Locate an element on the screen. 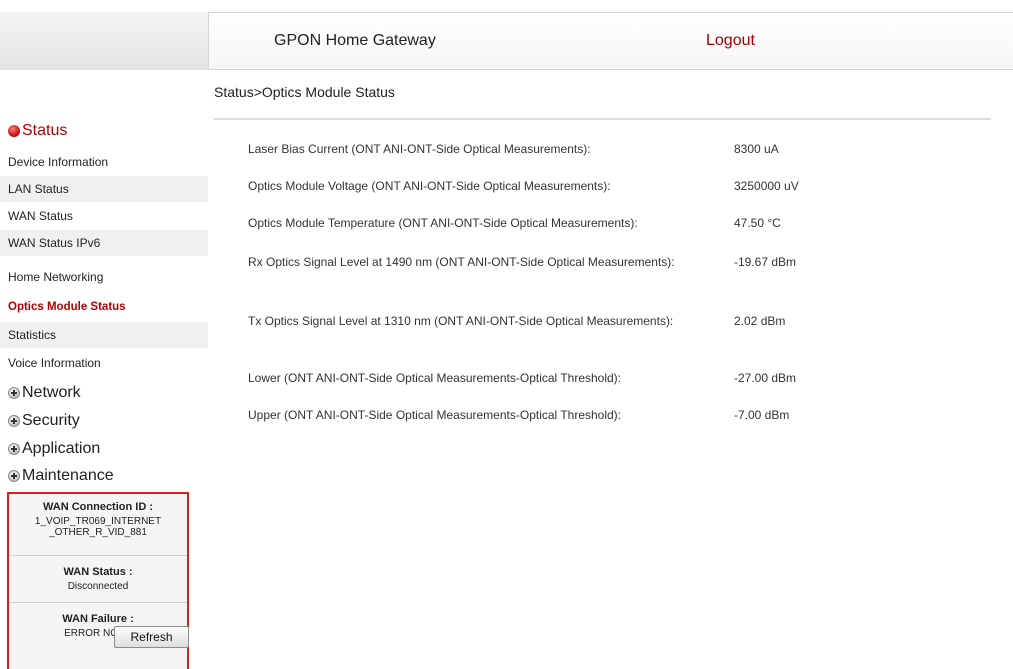  refresh-button: Refresh is located at coordinates (151, 637).